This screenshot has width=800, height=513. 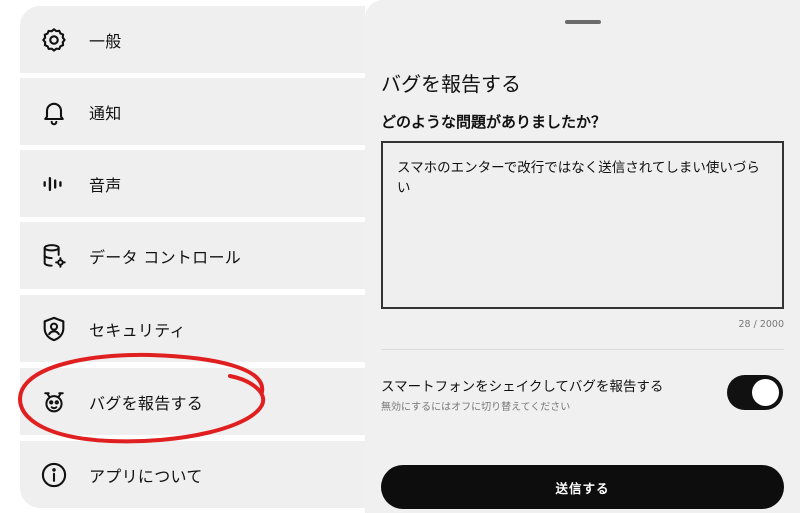 What do you see at coordinates (105, 185) in the screenshot?
I see `settings-item-label: 音声` at bounding box center [105, 185].